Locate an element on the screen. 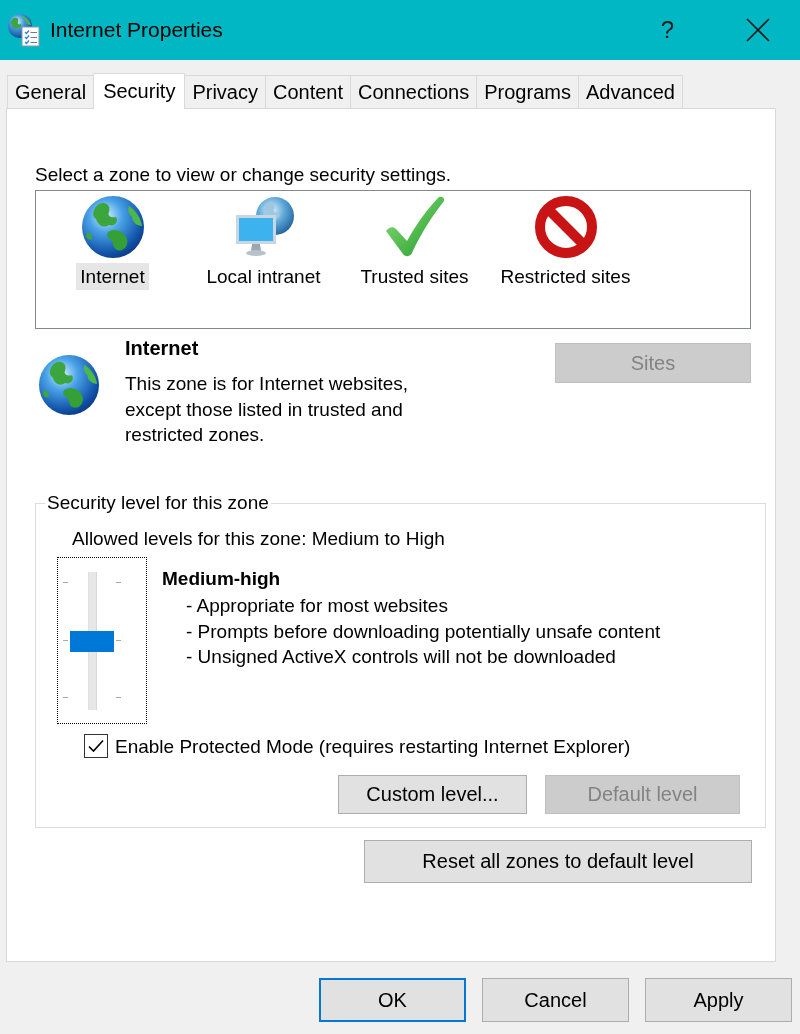 The height and width of the screenshot is (1034, 800). zone-prompt: Select a zone to view or change security settings. is located at coordinates (243, 174).